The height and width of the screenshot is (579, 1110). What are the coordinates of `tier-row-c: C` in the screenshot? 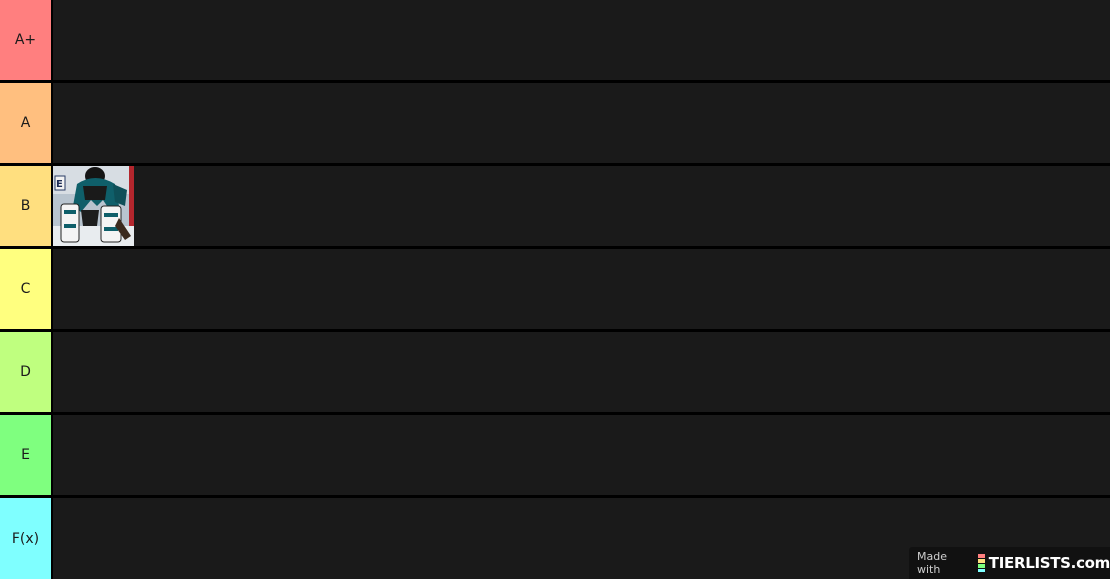 It's located at (555, 289).